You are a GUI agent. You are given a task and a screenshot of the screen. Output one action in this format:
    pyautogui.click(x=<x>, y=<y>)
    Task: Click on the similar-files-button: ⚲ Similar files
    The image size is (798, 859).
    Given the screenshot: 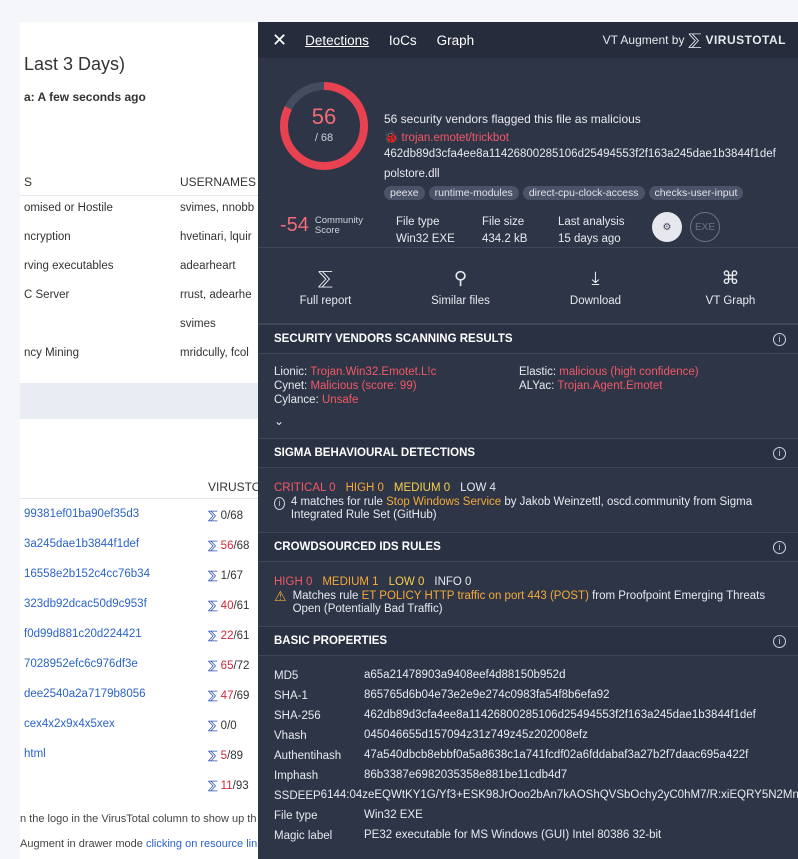 What is the action you would take?
    pyautogui.click(x=461, y=287)
    